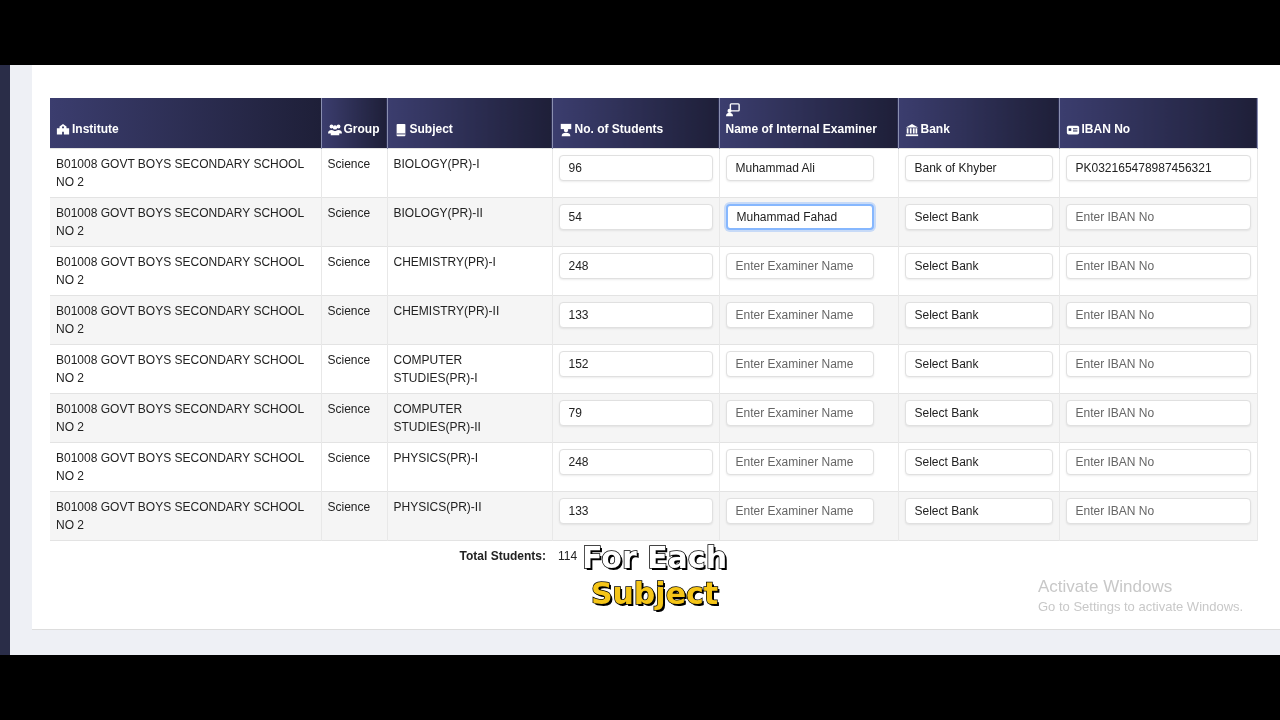 The width and height of the screenshot is (1280, 720). What do you see at coordinates (565, 129) in the screenshot?
I see `teacher-icon` at bounding box center [565, 129].